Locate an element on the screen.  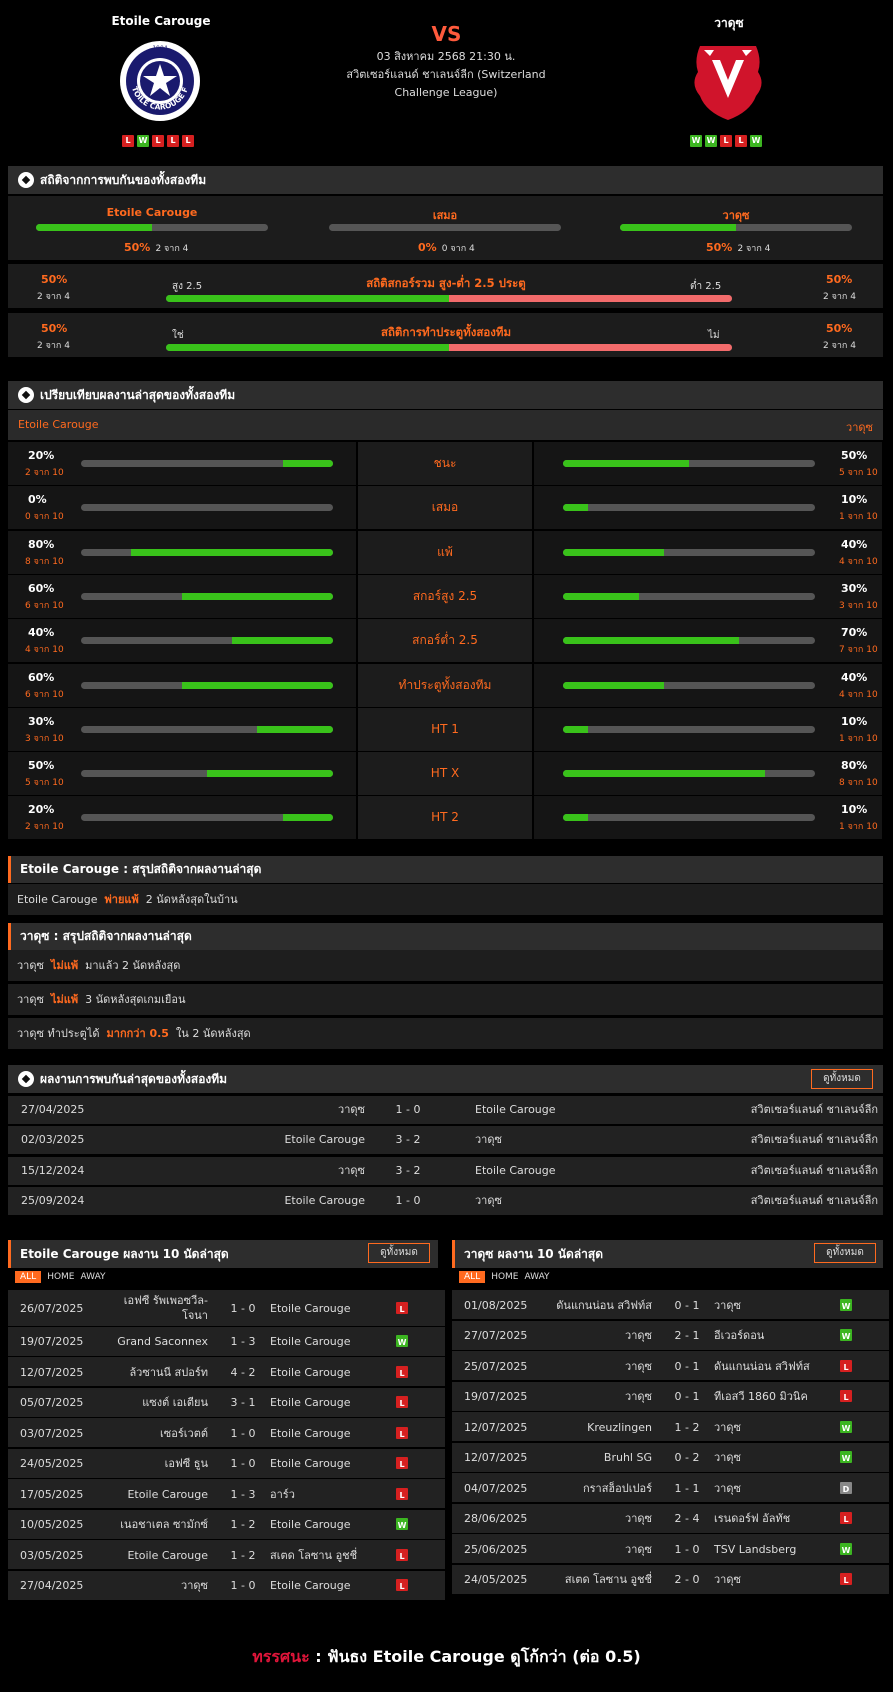
result-row: 24/05/2025 เอฟซี ธูน 1 - 0 Etoile Carouge L is located at coordinates (226, 1463).